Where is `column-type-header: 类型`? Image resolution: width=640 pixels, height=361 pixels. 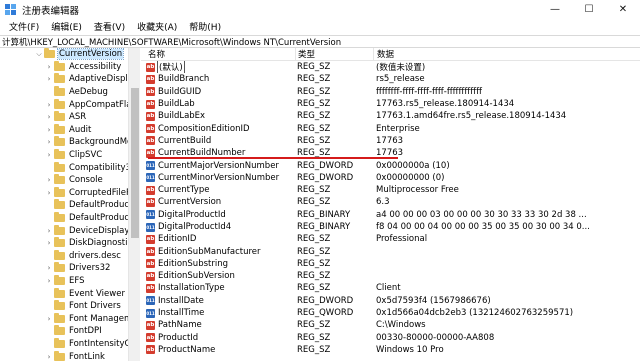
column-type-header: 类型 is located at coordinates (334, 54).